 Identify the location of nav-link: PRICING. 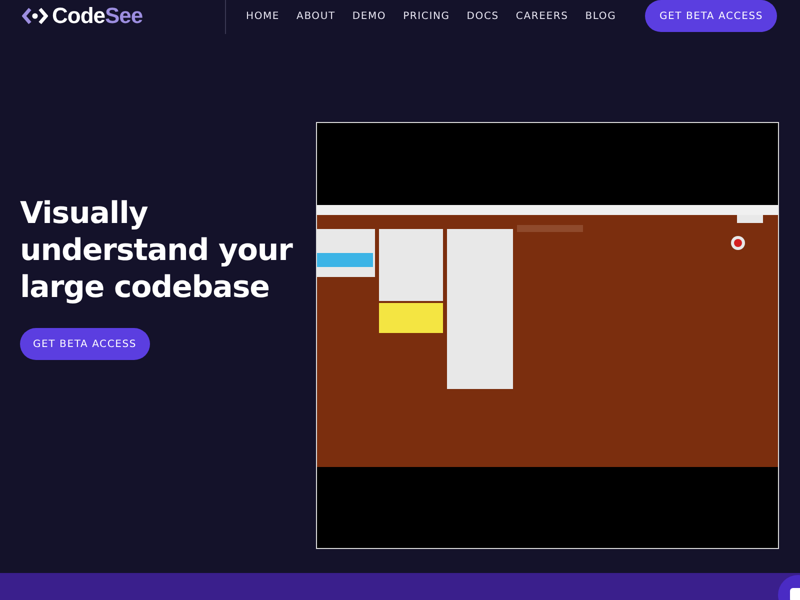
(426, 16).